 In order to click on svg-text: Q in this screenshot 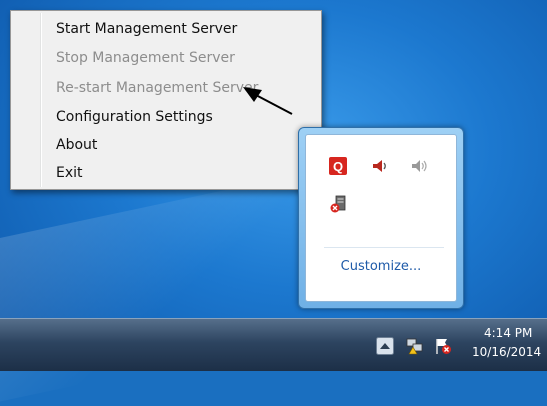, I will do `click(338, 166)`.